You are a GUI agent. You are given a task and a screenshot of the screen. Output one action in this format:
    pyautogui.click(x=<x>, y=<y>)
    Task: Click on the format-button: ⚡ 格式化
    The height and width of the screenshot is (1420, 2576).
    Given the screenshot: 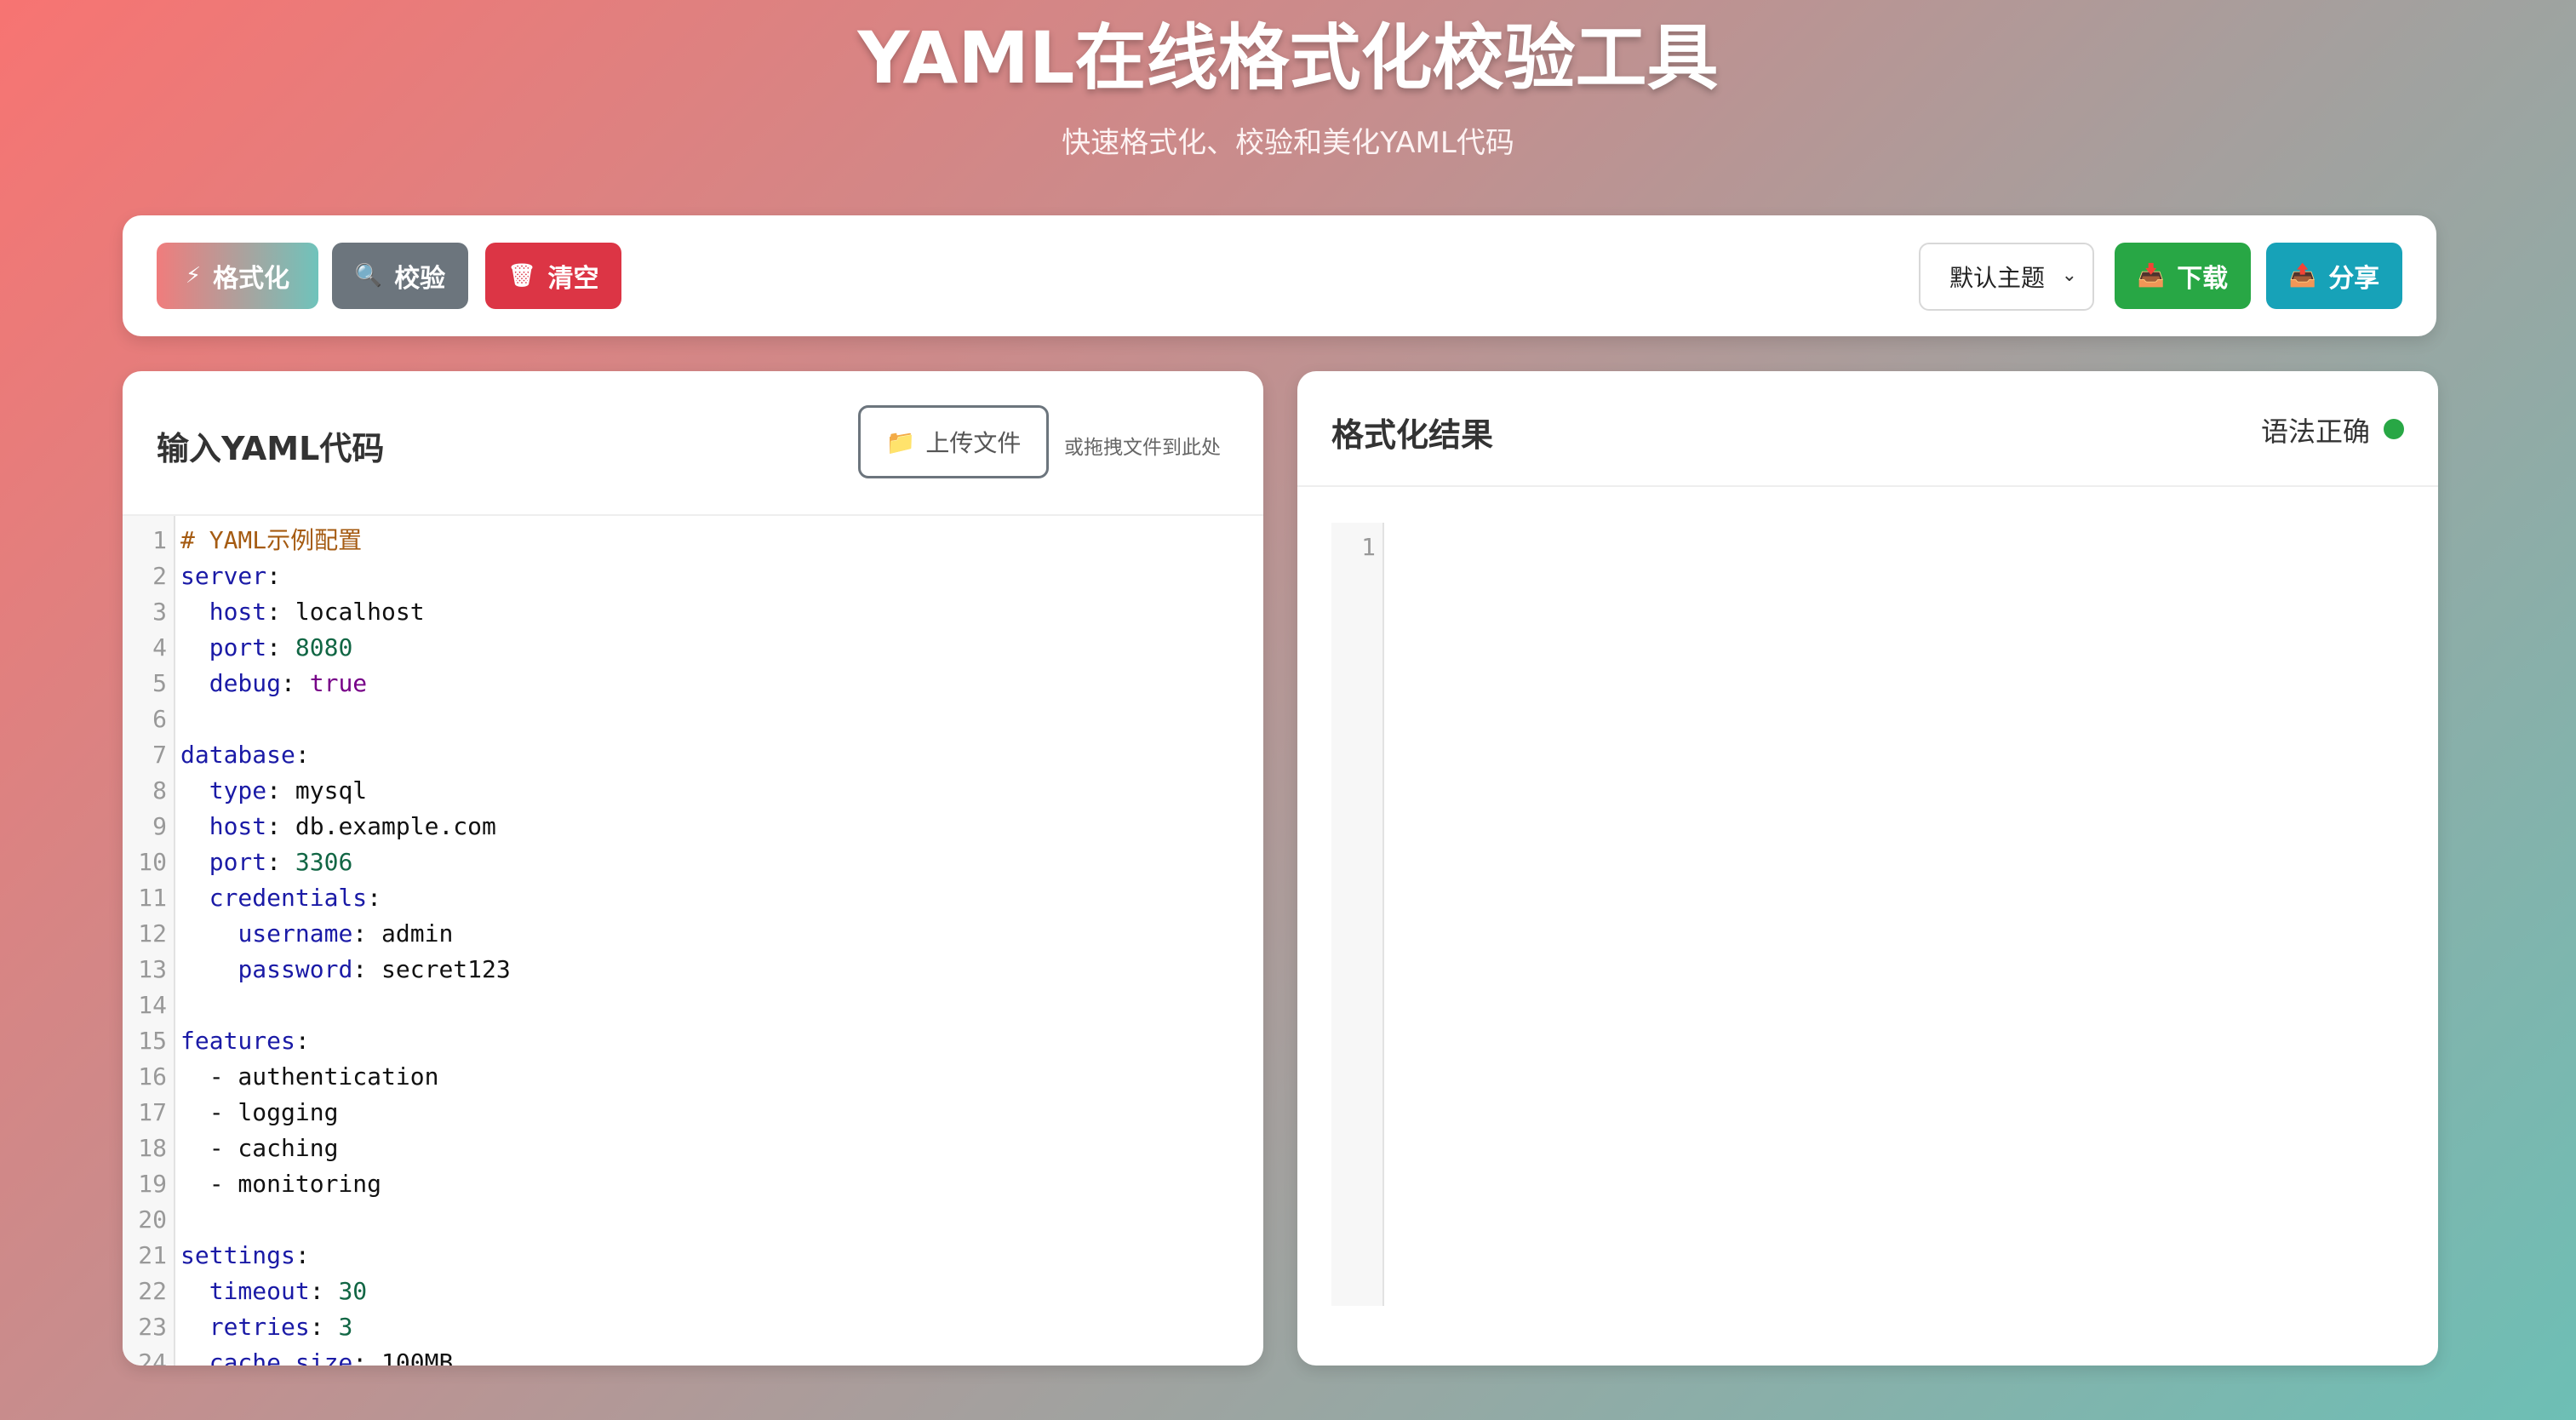 What is the action you would take?
    pyautogui.click(x=237, y=276)
    